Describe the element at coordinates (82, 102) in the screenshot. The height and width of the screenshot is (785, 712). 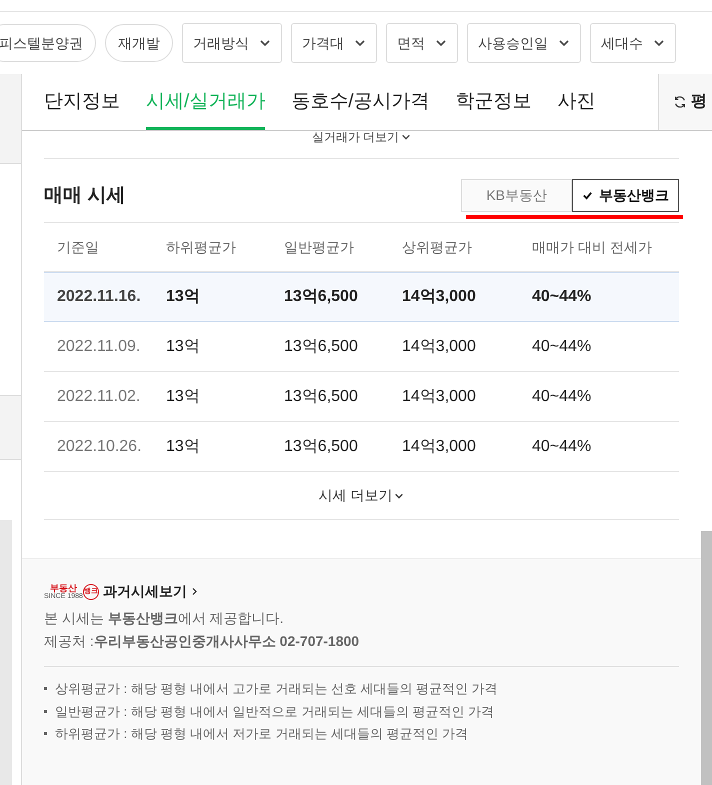
I see `tab: 단지정보` at that location.